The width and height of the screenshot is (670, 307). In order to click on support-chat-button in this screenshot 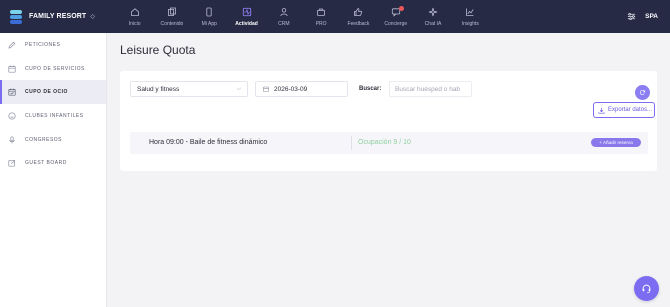, I will do `click(646, 288)`.